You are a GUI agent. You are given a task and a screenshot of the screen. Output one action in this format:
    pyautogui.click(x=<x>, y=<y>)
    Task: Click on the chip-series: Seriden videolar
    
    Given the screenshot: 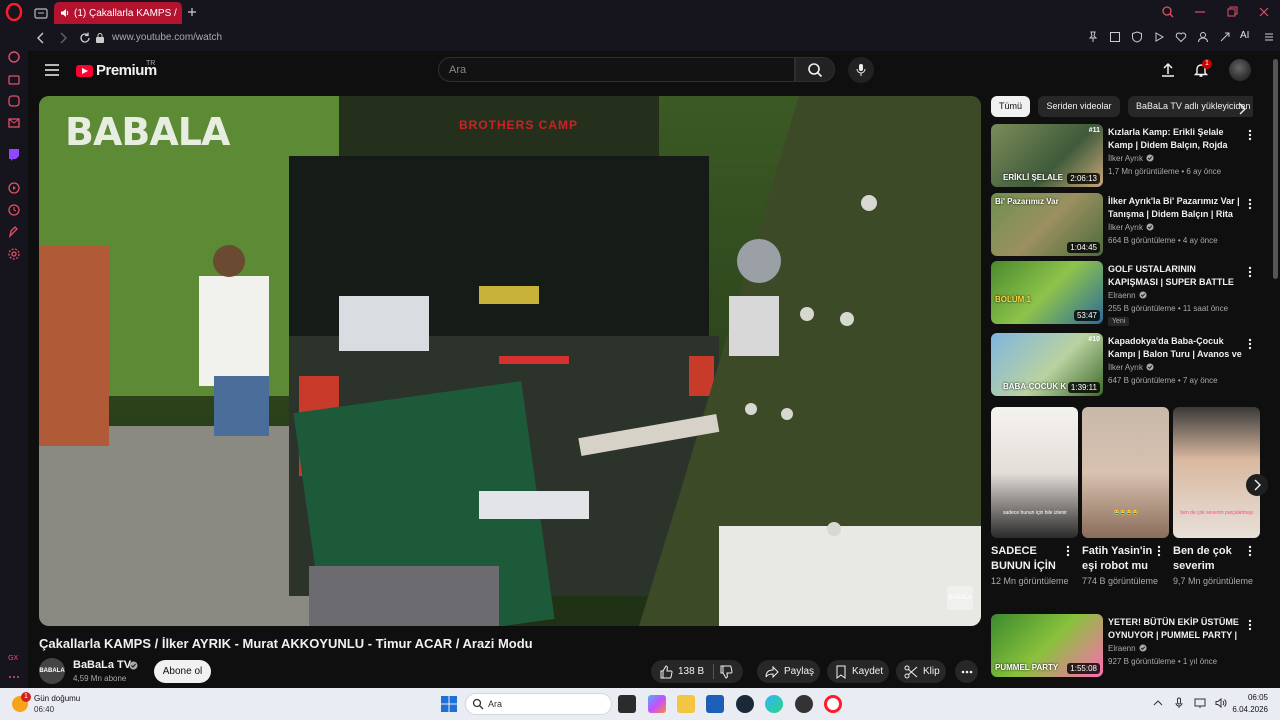 What is the action you would take?
    pyautogui.click(x=1079, y=106)
    